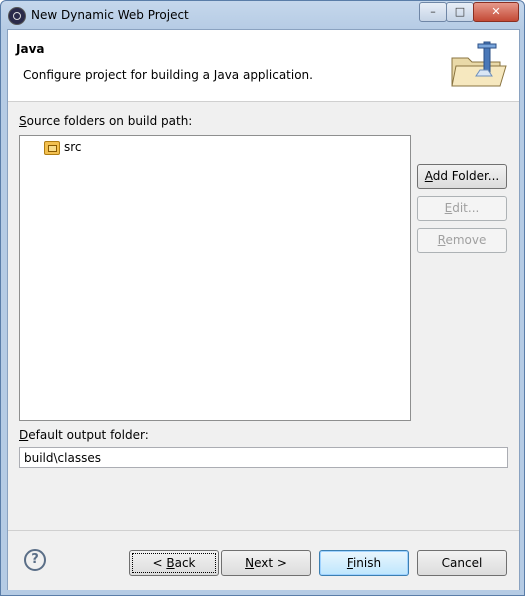 The width and height of the screenshot is (525, 596). I want to click on window-title: New Dynamic Web Project, so click(110, 15).